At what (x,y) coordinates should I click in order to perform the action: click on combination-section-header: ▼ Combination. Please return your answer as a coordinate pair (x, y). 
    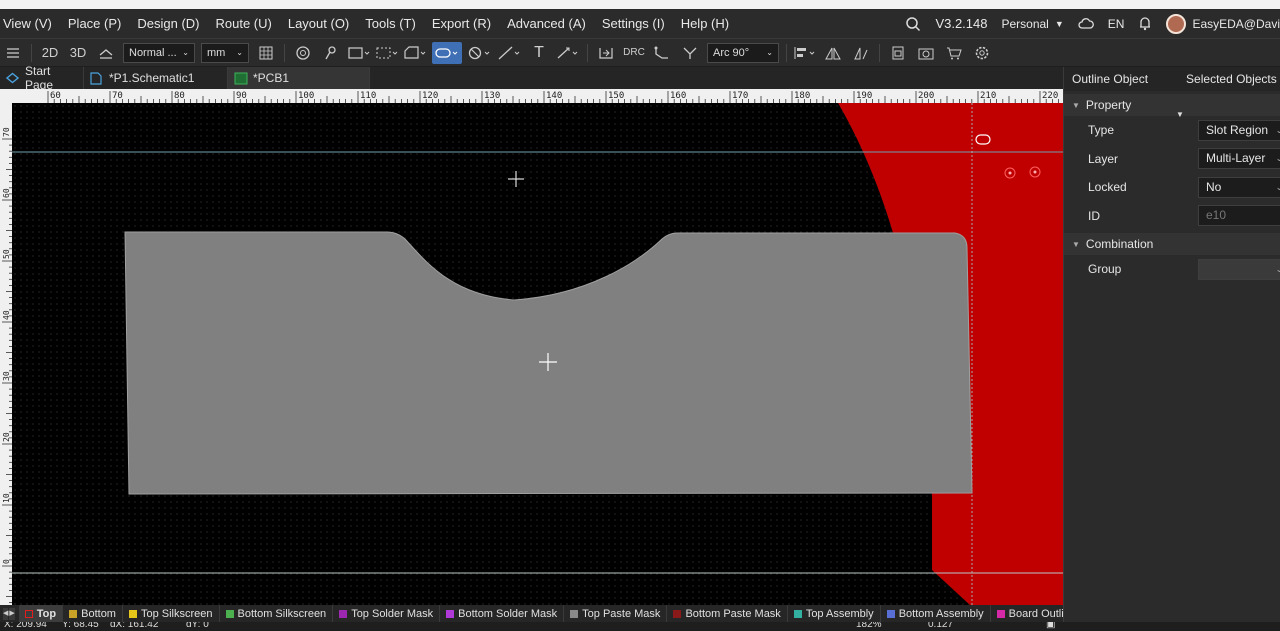
    Looking at the image, I should click on (1172, 244).